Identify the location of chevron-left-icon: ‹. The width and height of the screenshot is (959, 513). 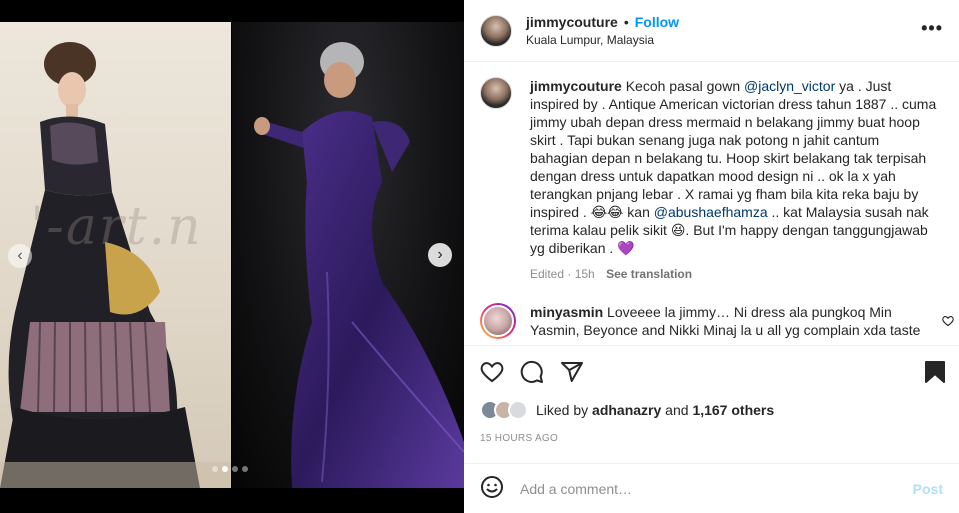
(20, 255).